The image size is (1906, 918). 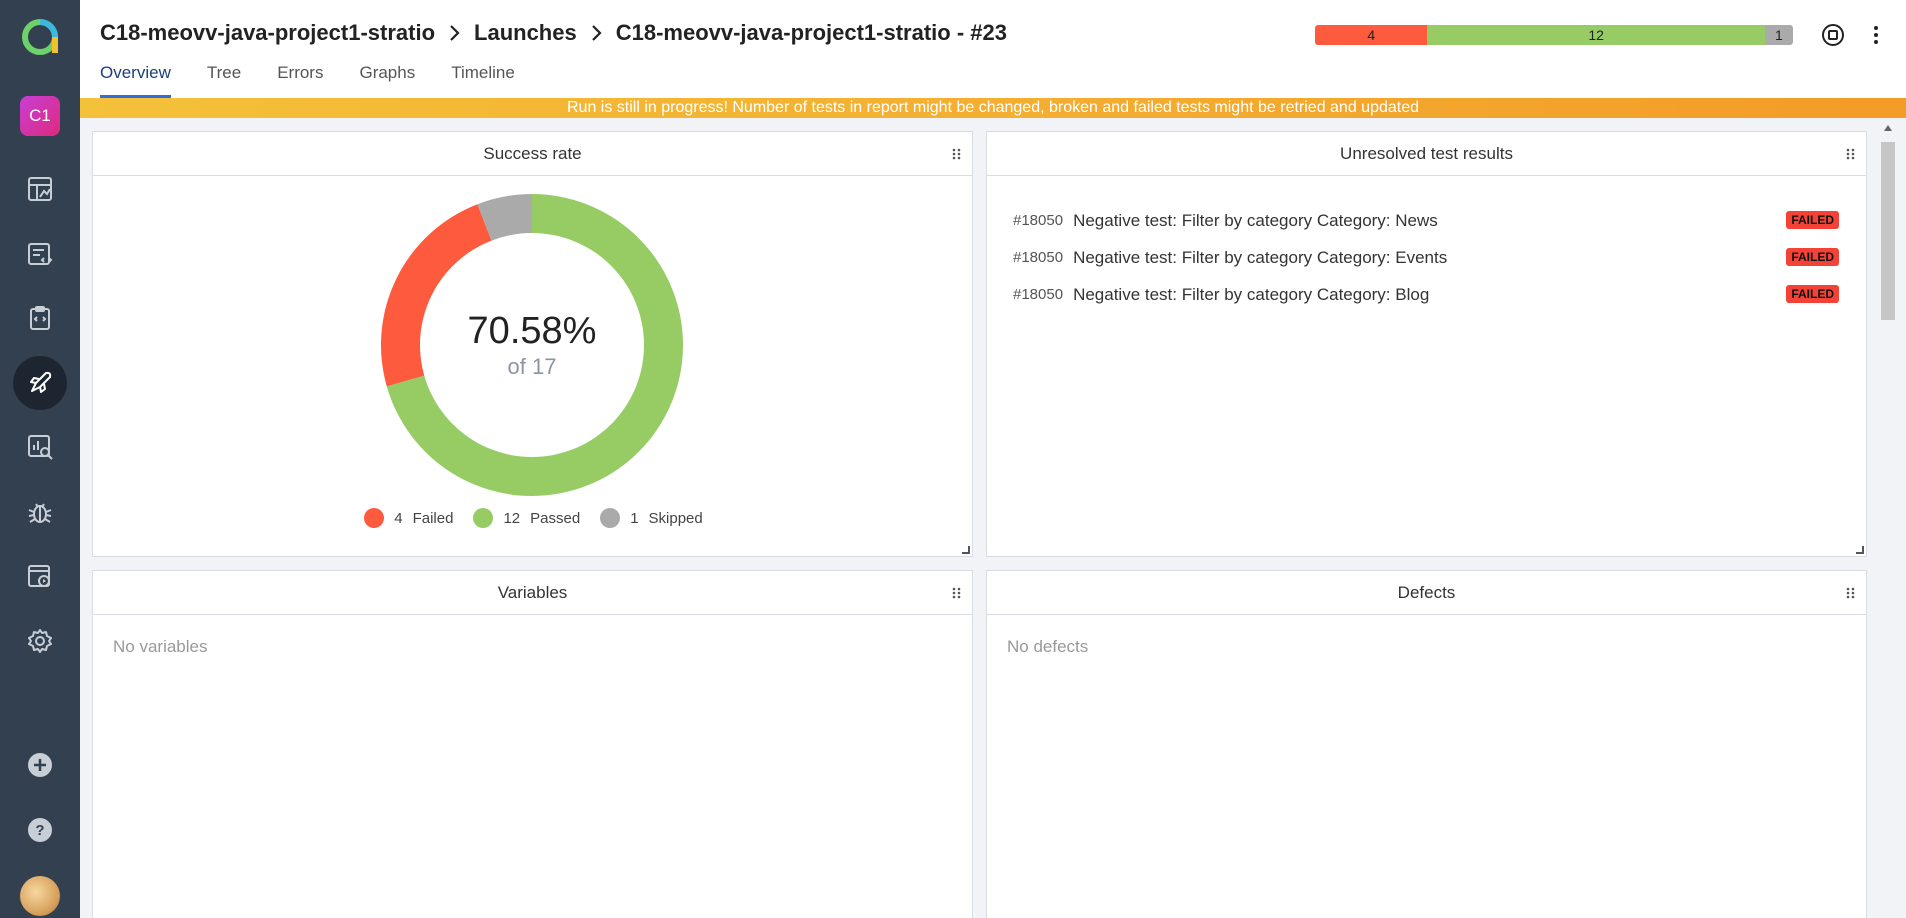 I want to click on help-icon: ?, so click(x=40, y=830).